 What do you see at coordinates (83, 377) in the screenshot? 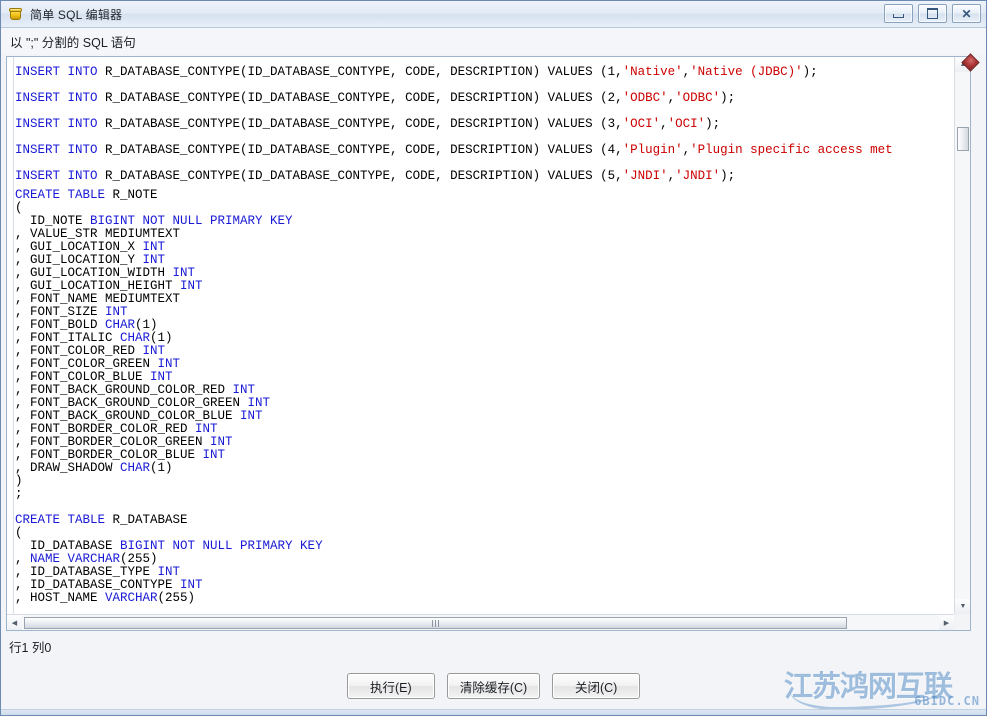
I see `code-token: , FONT_COLOR_BLUE` at bounding box center [83, 377].